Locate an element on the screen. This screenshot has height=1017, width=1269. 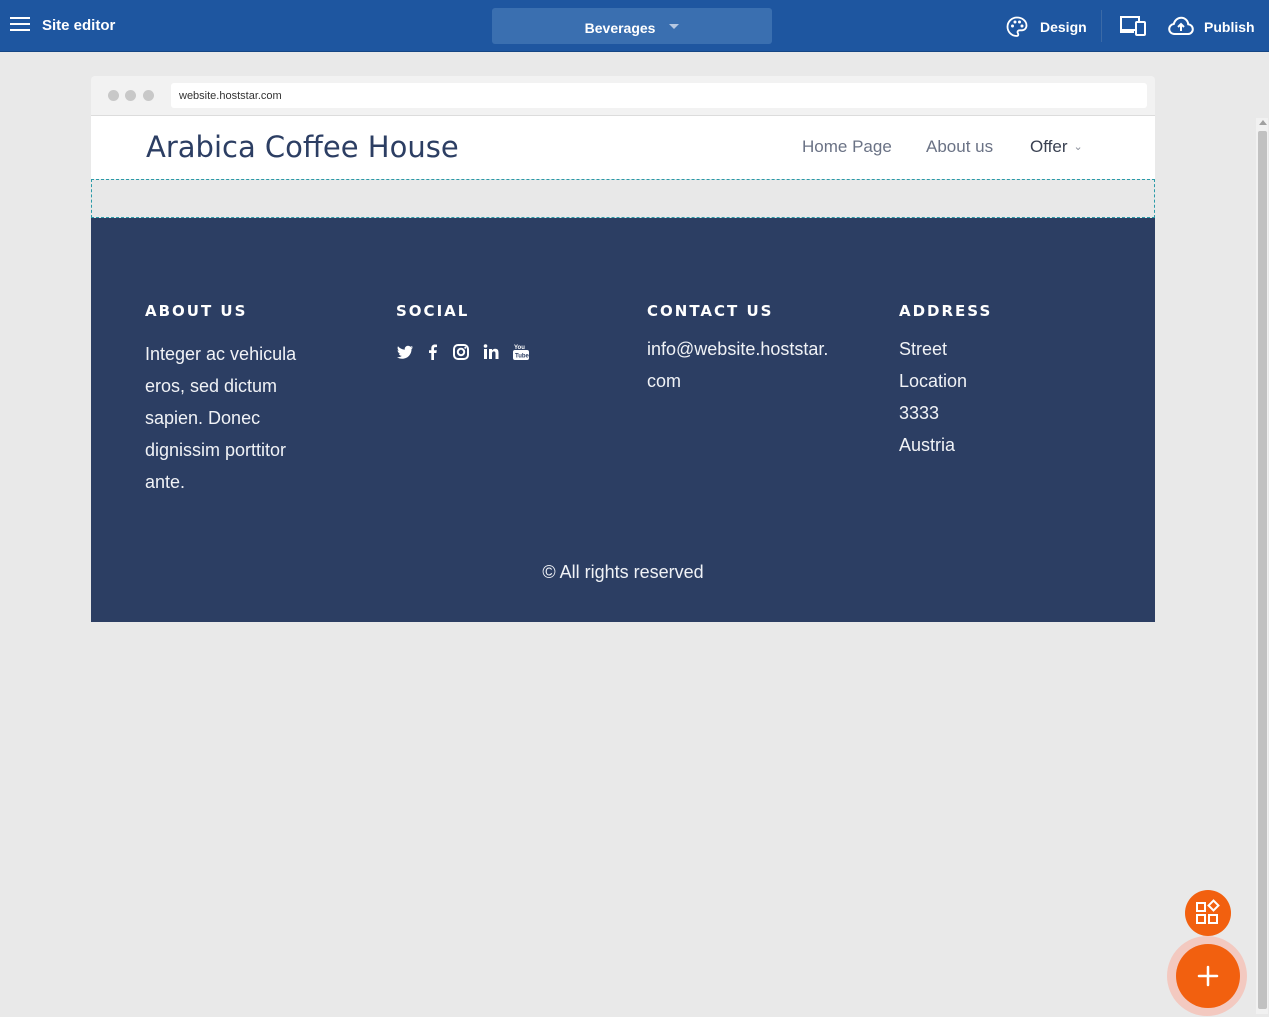
footer-about-line: eros, sed dictum is located at coordinates (211, 386).